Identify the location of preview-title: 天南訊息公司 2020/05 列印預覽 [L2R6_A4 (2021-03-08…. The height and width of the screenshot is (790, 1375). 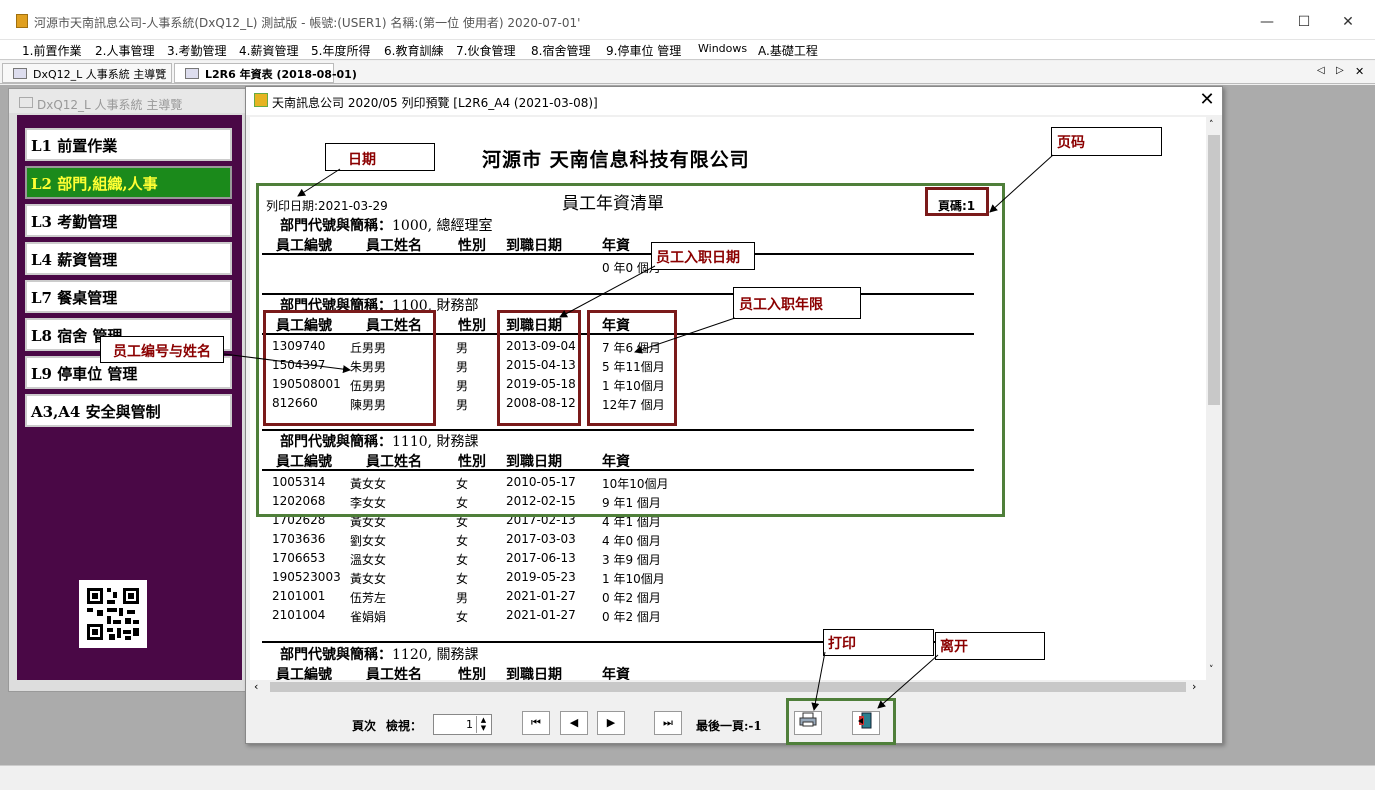
(435, 103).